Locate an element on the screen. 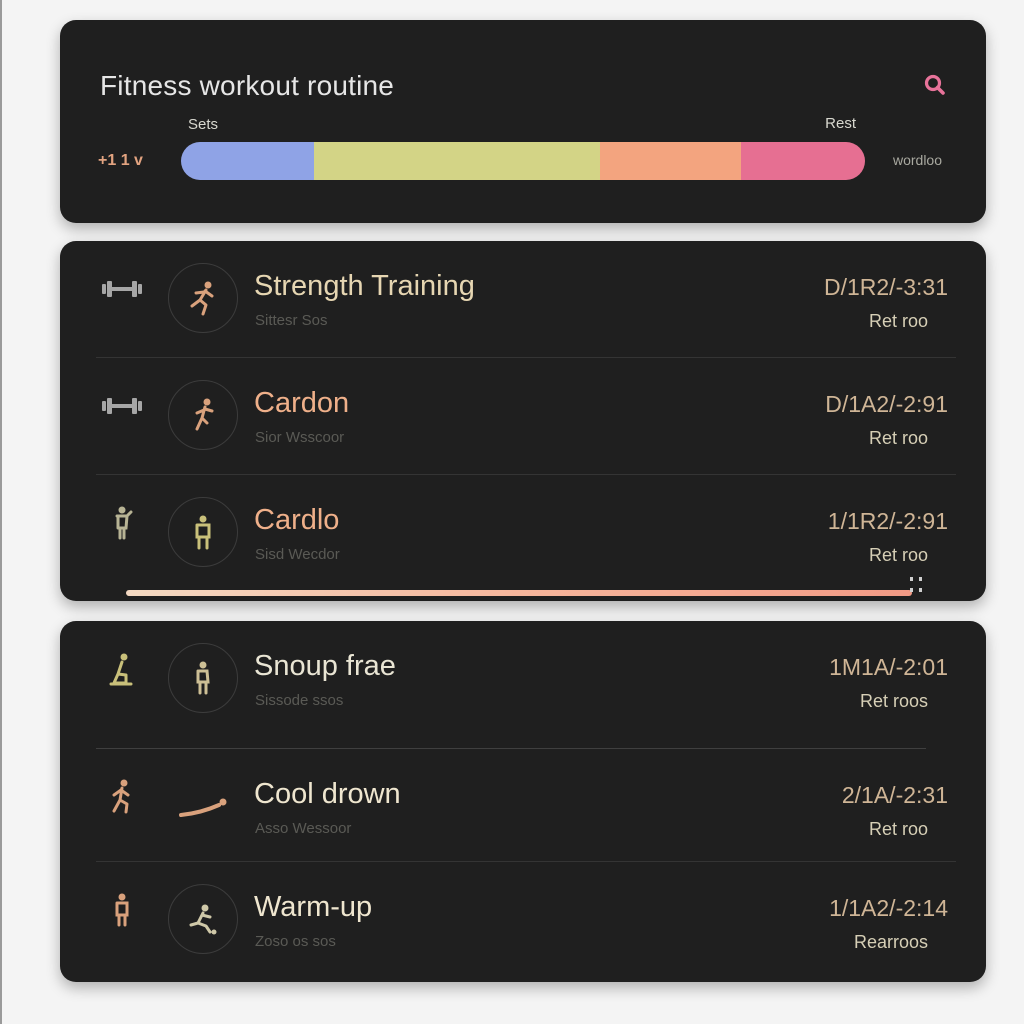 The width and height of the screenshot is (1024, 1024). workout-row-cardon: Cardon Sior Wsscoor D/1A2/-2:91 Ret roo is located at coordinates (523, 416).